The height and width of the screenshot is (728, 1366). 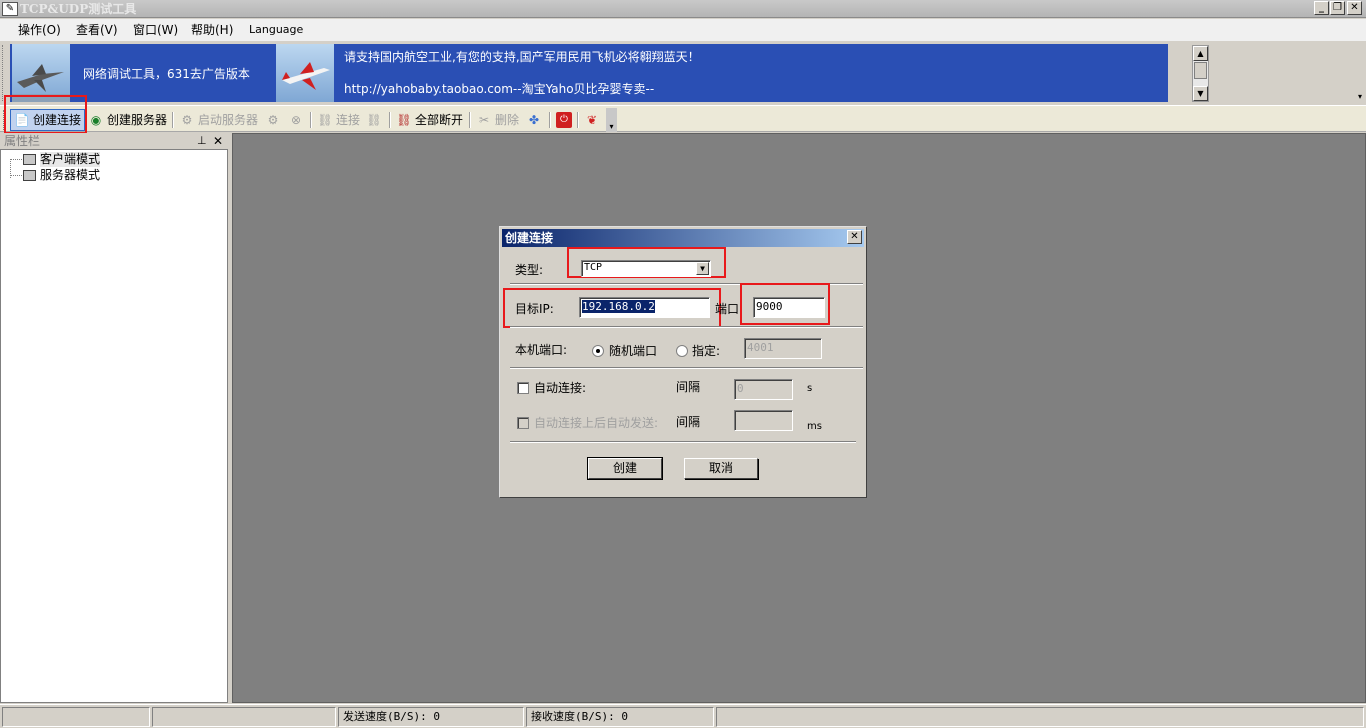 What do you see at coordinates (727, 309) in the screenshot?
I see `port-label: 端口` at bounding box center [727, 309].